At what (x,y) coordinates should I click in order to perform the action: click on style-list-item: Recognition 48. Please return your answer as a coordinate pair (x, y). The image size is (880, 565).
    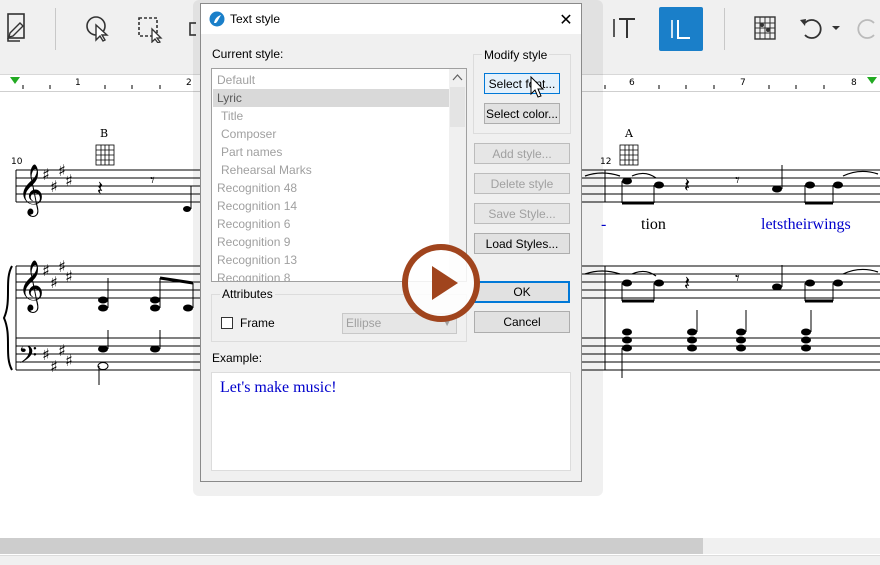
    Looking at the image, I should click on (331, 188).